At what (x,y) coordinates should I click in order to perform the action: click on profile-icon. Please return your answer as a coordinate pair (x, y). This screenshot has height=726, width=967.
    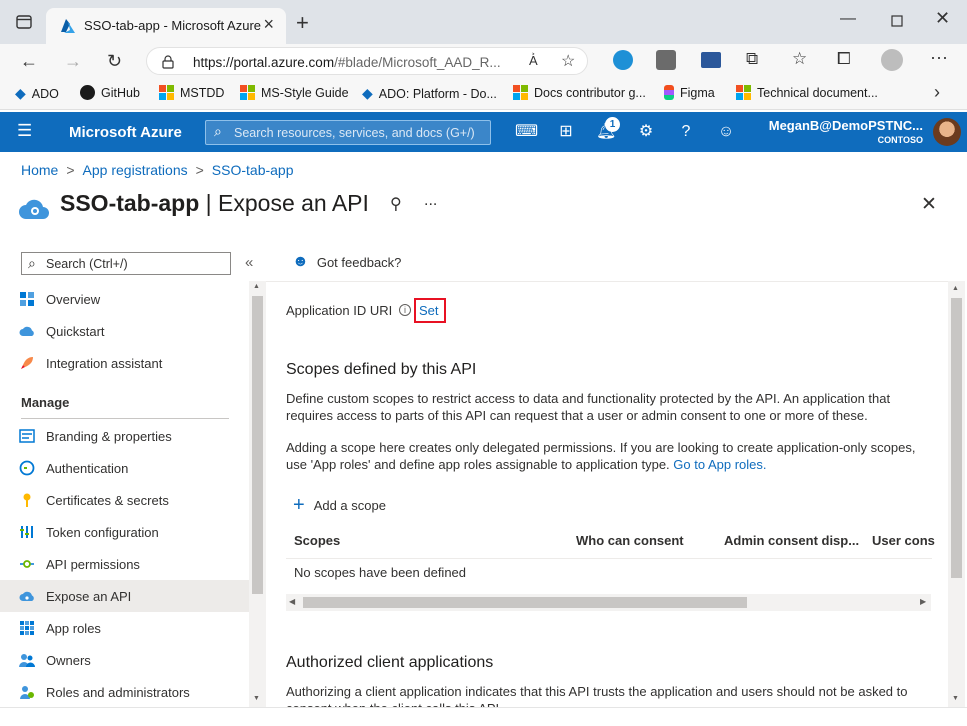
    Looking at the image, I should click on (892, 60).